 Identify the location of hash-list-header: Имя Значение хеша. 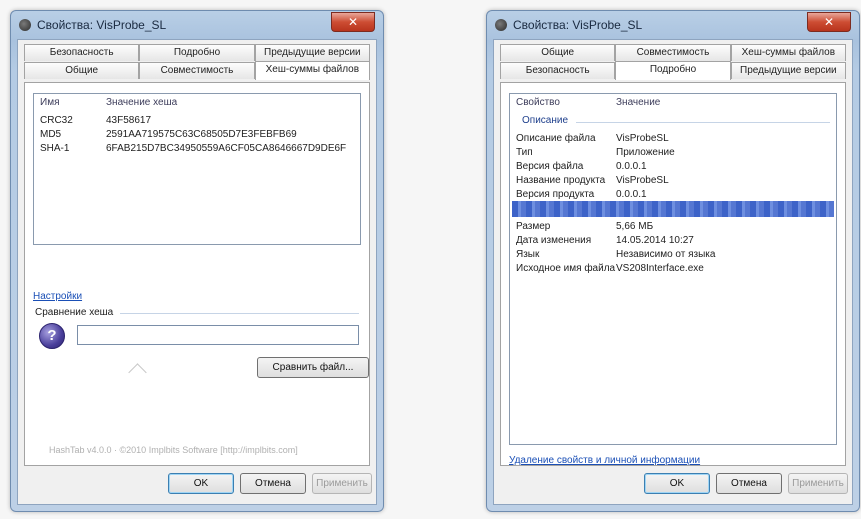
(197, 103).